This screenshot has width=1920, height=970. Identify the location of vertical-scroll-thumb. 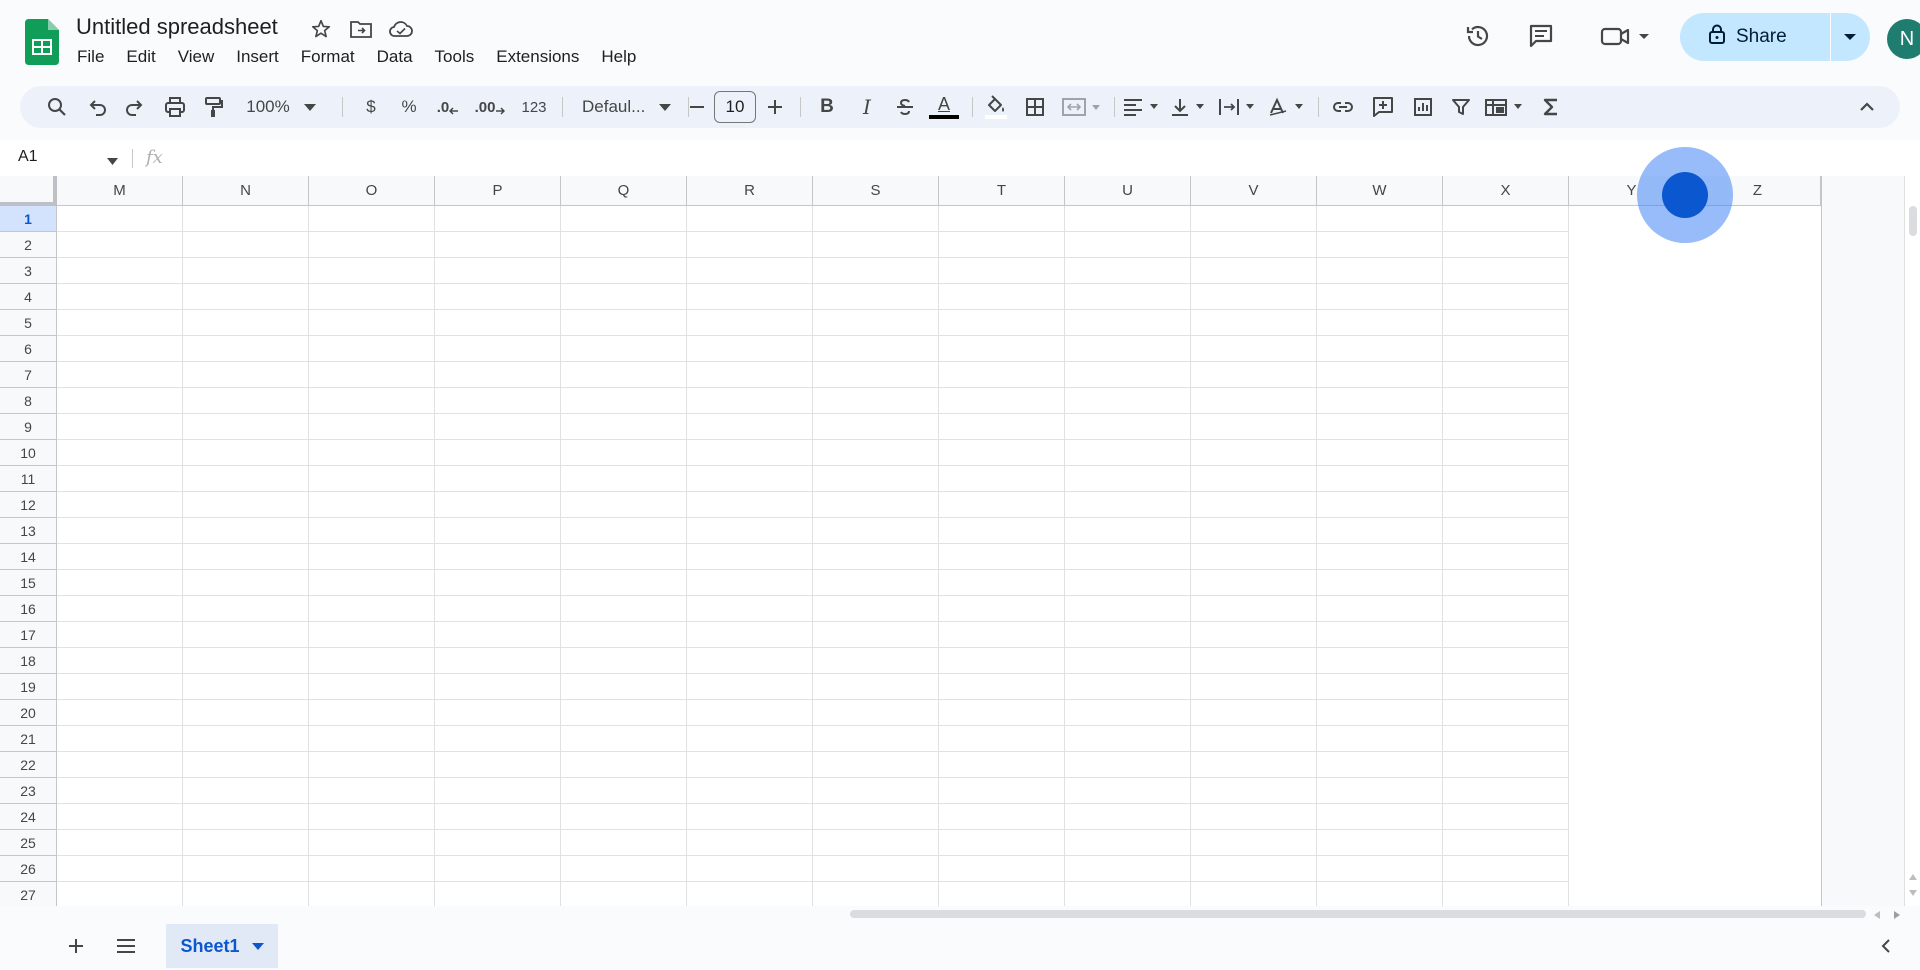
(1913, 221).